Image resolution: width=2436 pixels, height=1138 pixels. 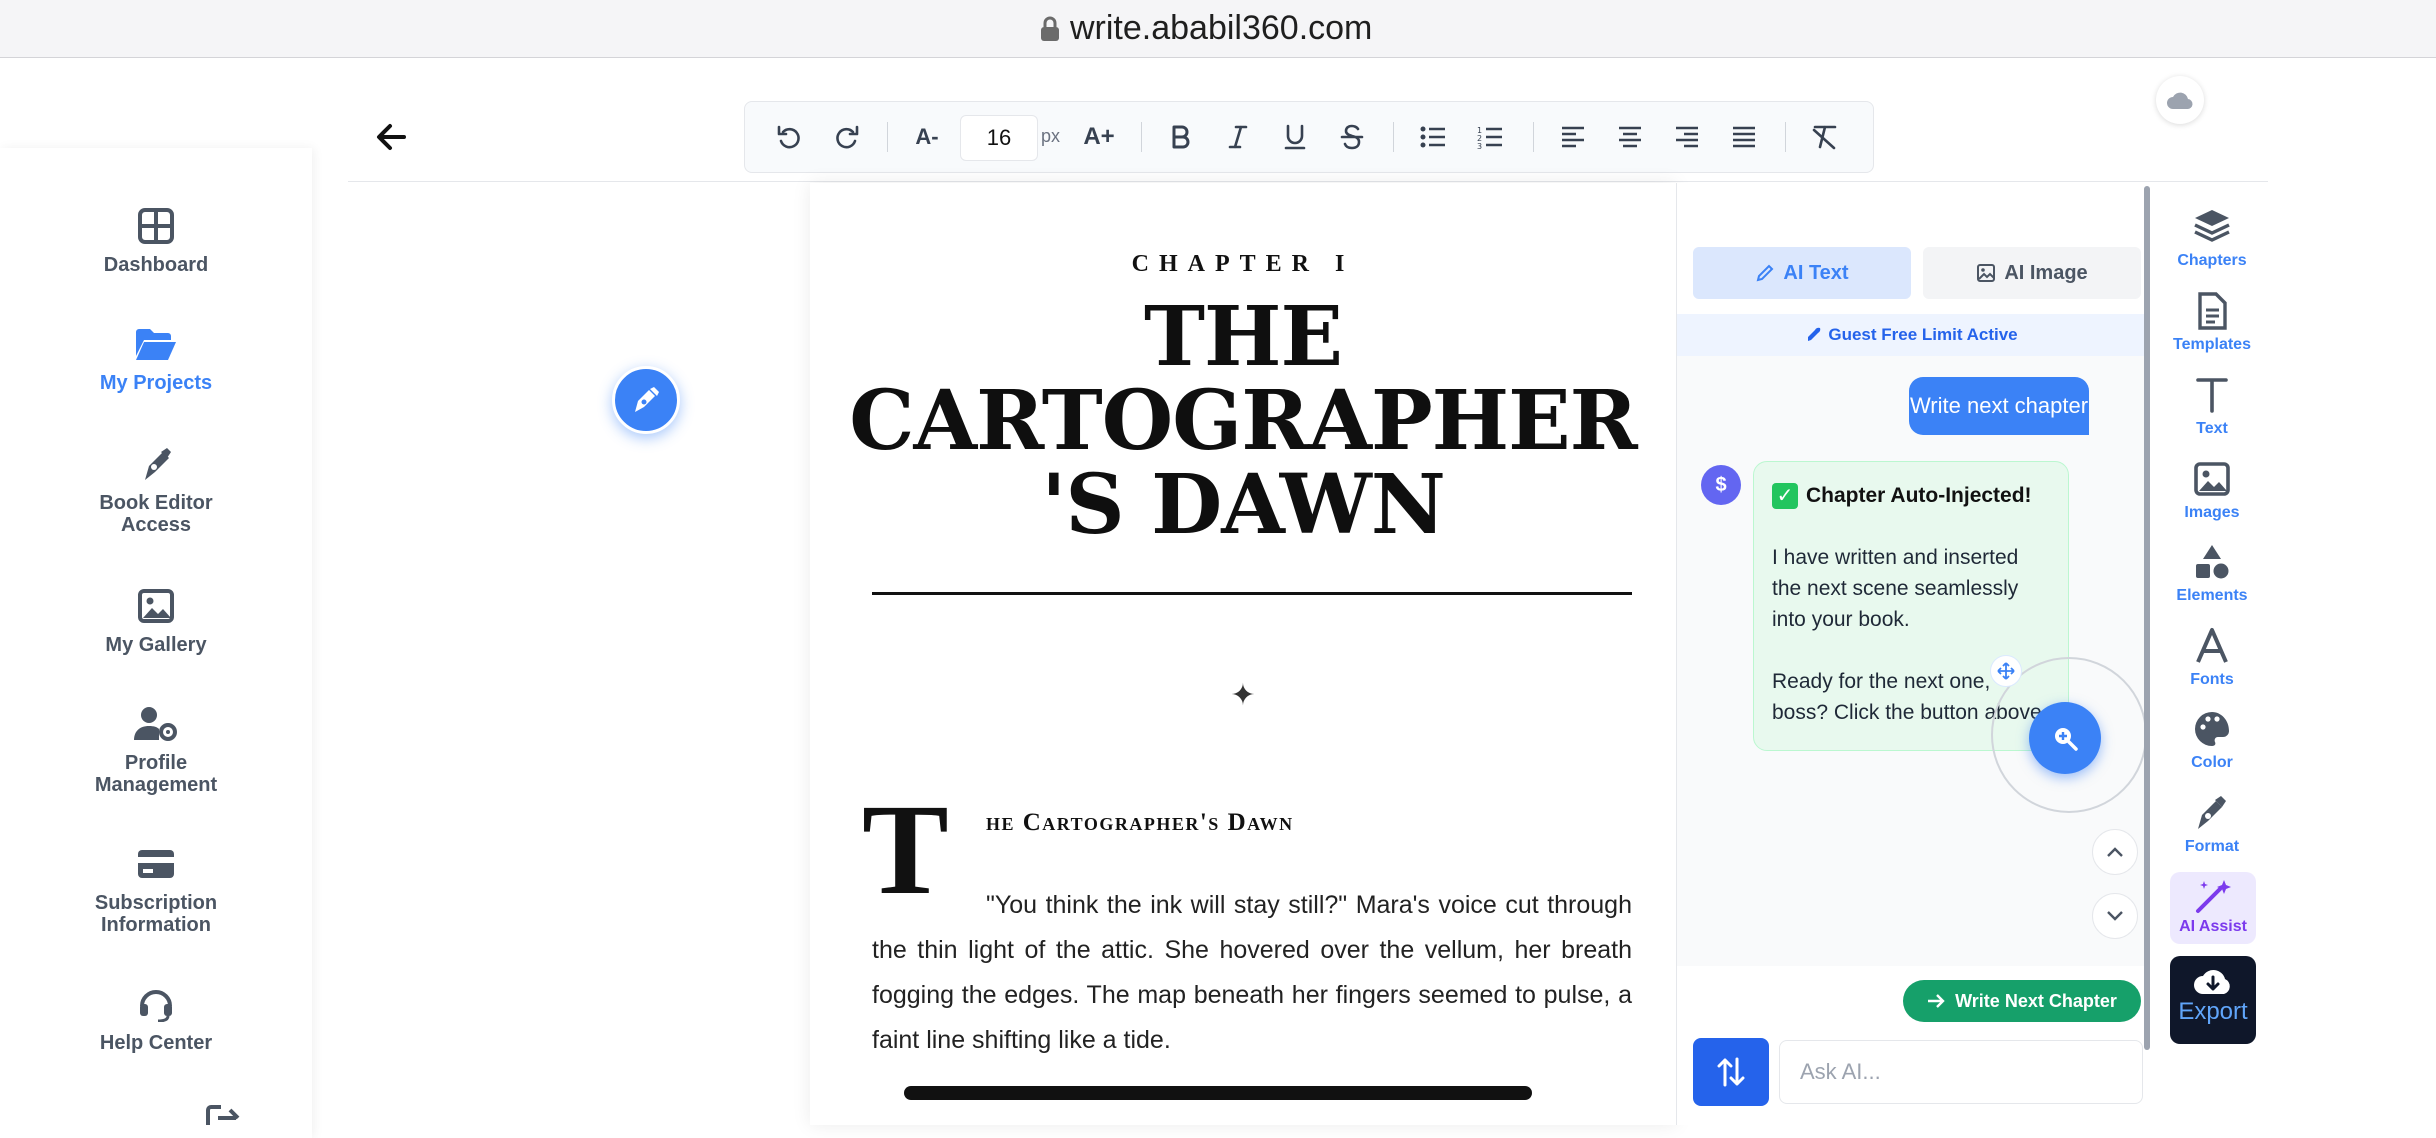 I want to click on rail-item-label: Elements, so click(x=2212, y=595).